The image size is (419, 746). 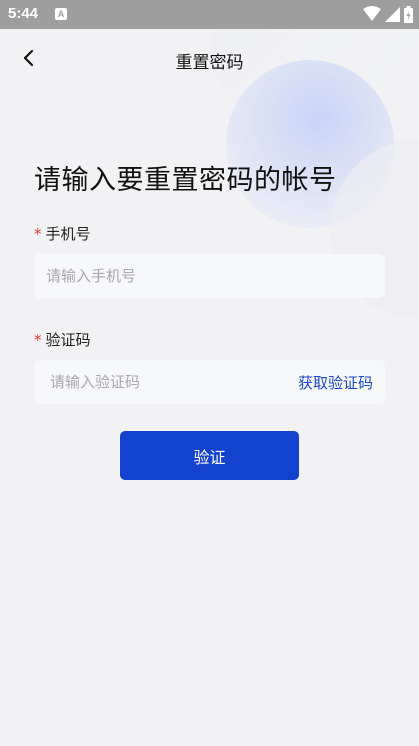 I want to click on code-label: * 验证码, so click(x=62, y=339).